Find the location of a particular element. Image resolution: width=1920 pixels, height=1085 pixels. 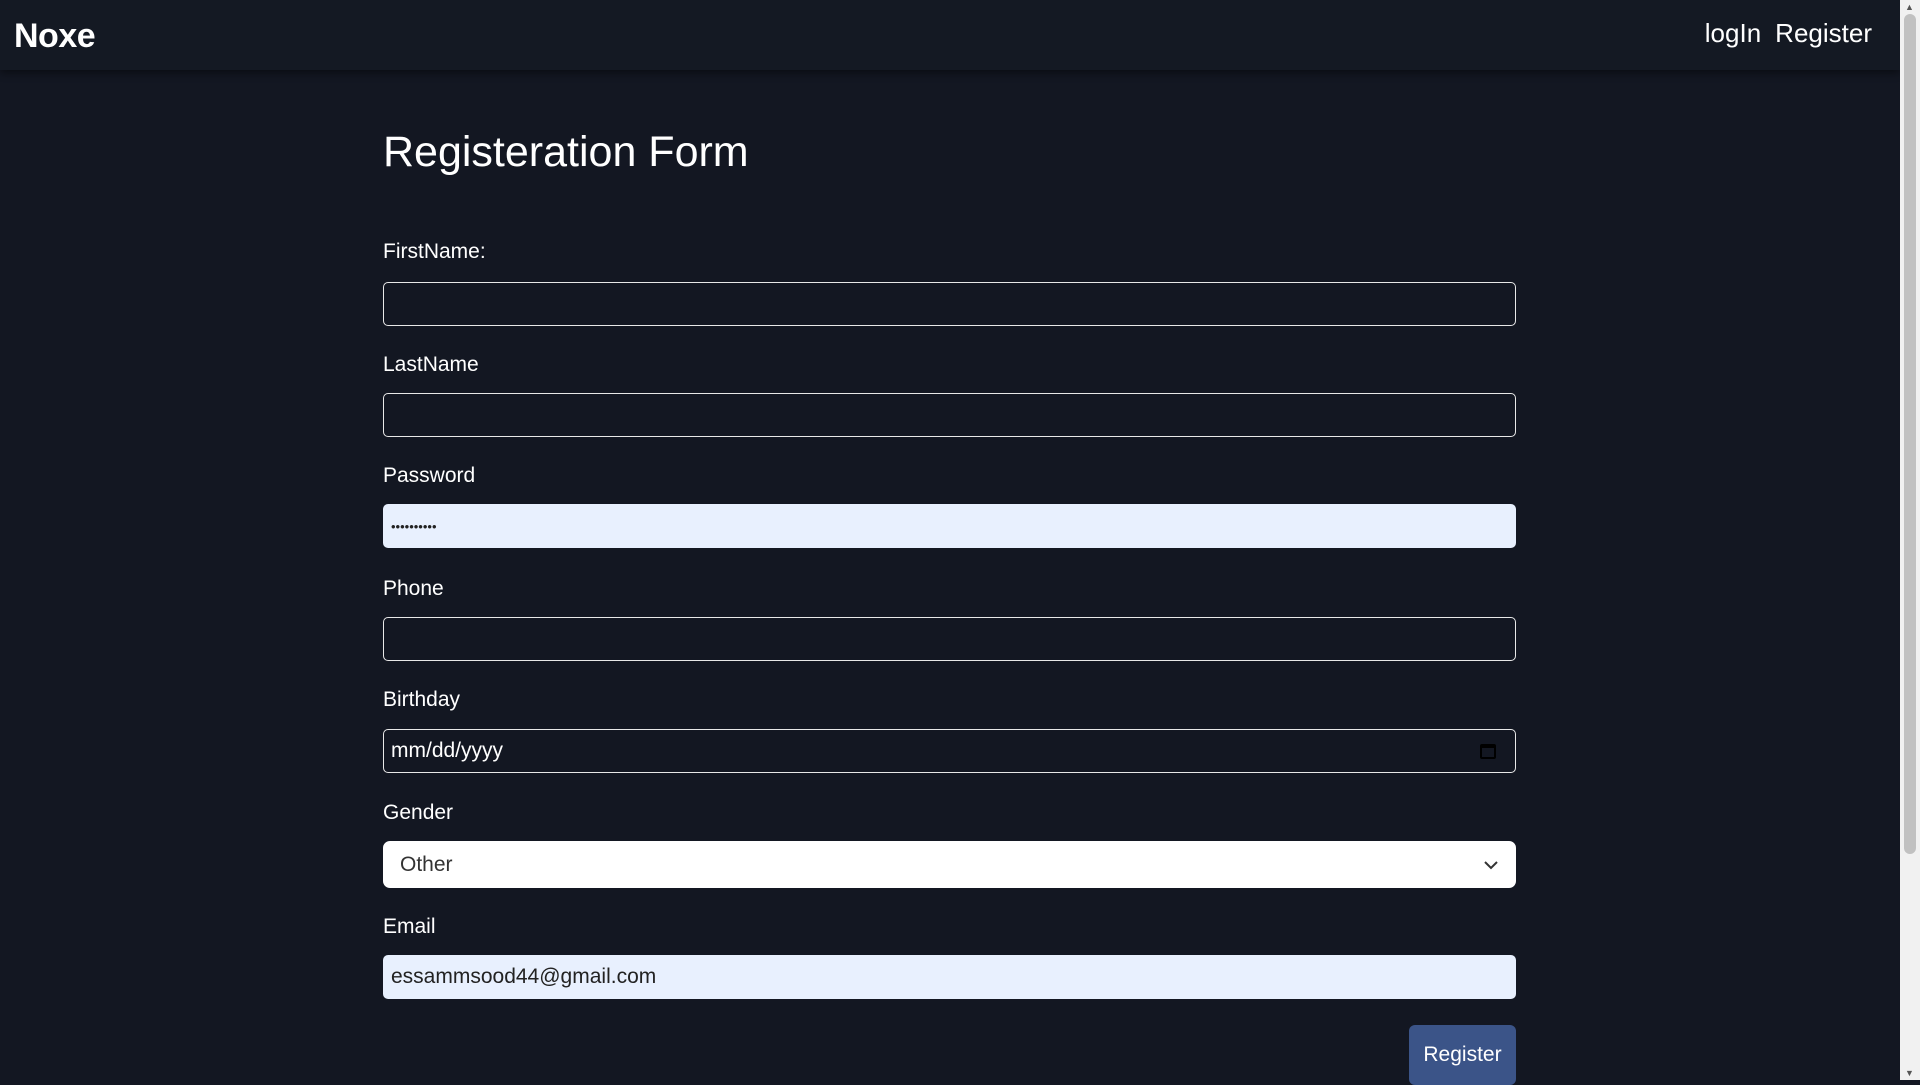

lastname-label: LastName is located at coordinates (431, 364).